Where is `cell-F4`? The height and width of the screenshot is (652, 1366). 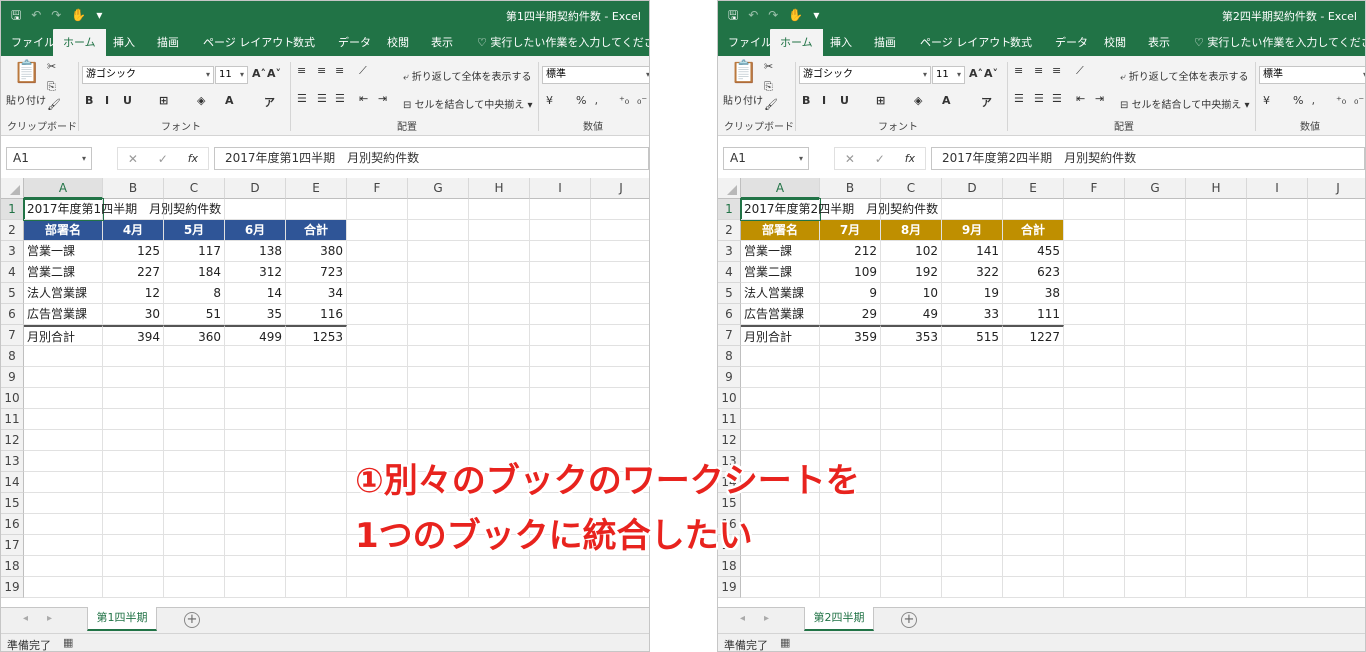
cell-F4 is located at coordinates (377, 272).